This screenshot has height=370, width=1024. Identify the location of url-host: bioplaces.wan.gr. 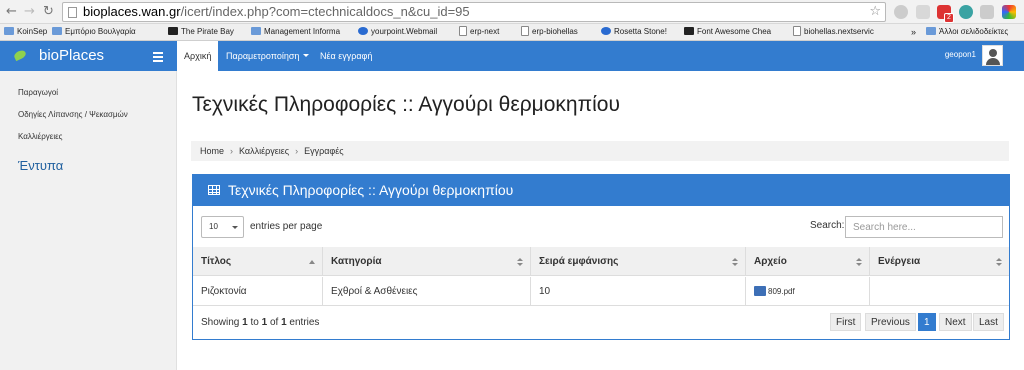
(132, 11).